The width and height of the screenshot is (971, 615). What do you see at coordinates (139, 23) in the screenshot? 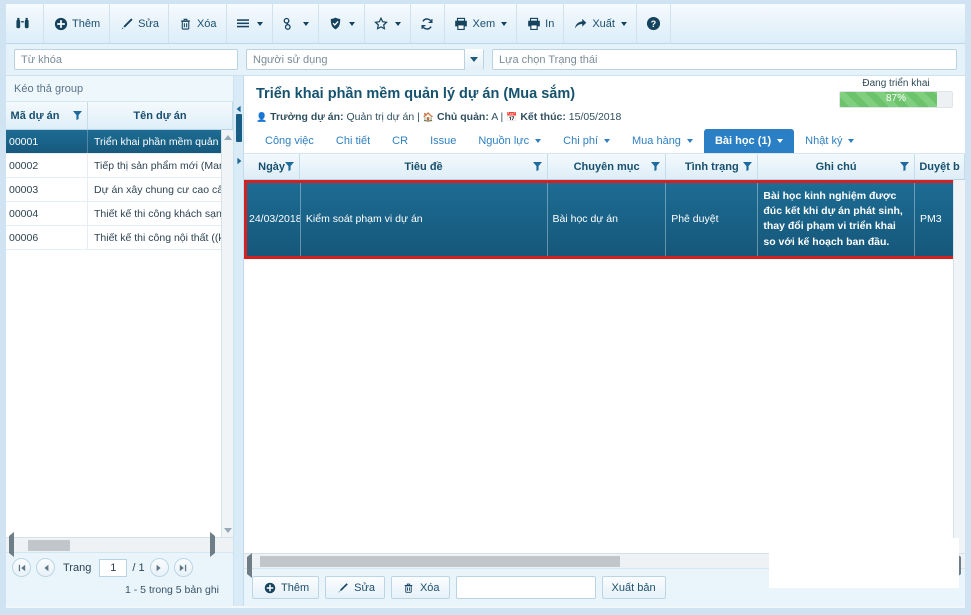
I see `toolbar-button-edit: Sửa` at bounding box center [139, 23].